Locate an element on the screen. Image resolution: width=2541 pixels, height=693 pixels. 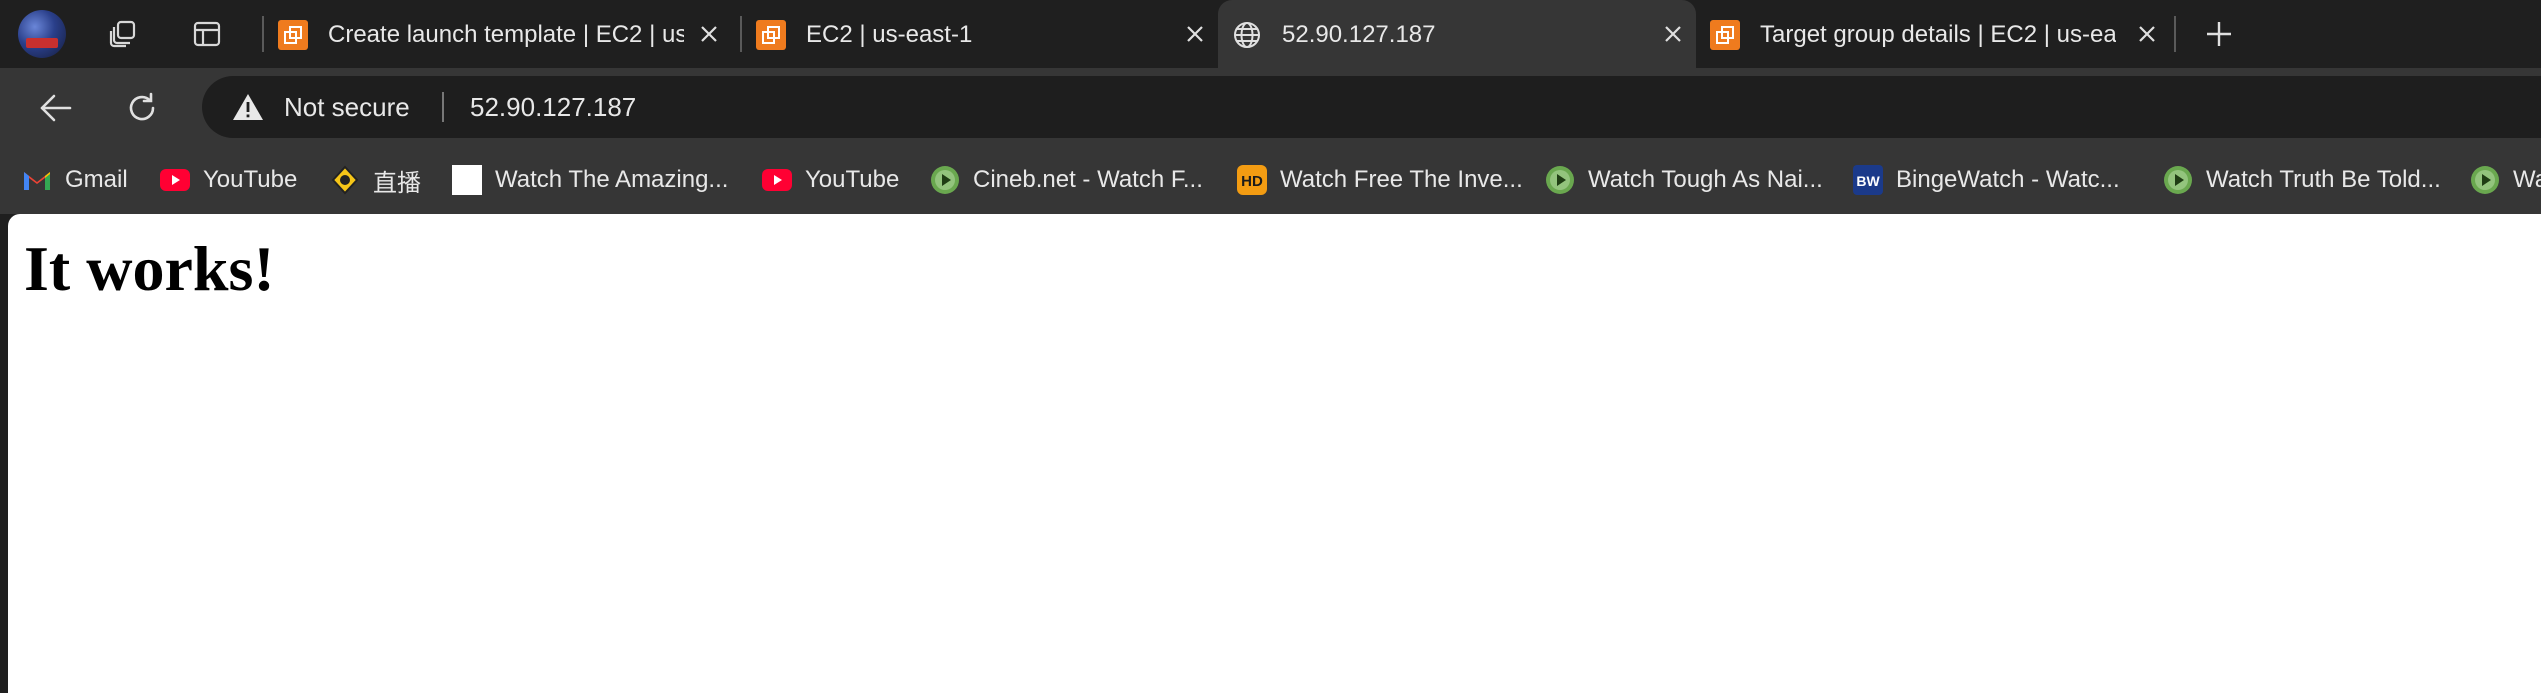
gmail-icon is located at coordinates (37, 180).